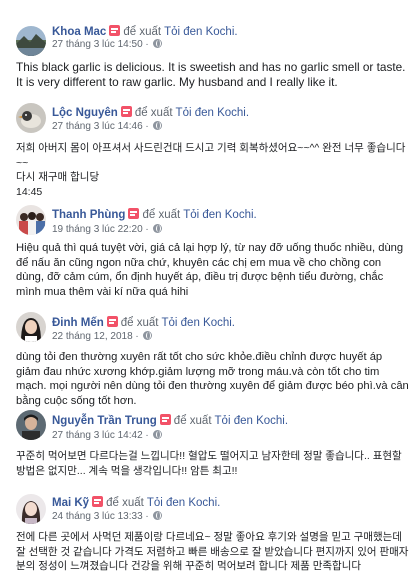 This screenshot has width=415, height=586. What do you see at coordinates (85, 113) in the screenshot?
I see `reviewer-name: Lộc Nguyên` at bounding box center [85, 113].